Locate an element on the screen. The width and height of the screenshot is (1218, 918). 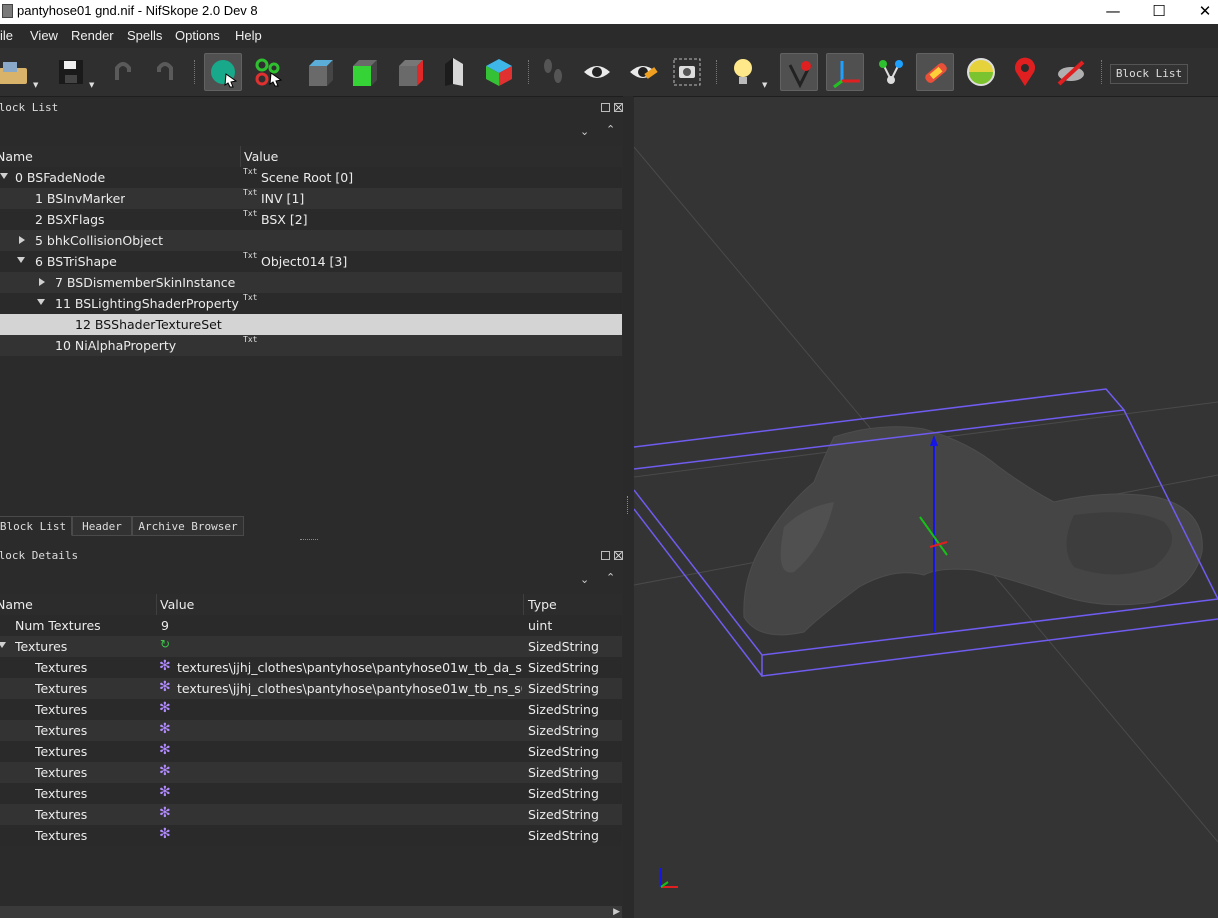
block-details-float-icon is located at coordinates (605, 555).